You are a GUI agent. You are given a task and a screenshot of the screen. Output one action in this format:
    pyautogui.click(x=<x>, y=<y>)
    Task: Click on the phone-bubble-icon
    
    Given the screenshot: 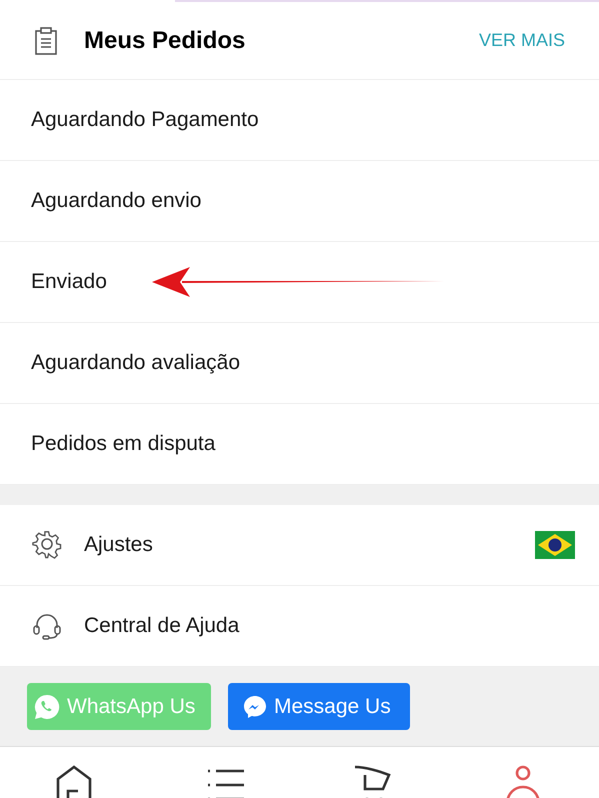 What is the action you would take?
    pyautogui.click(x=47, y=706)
    